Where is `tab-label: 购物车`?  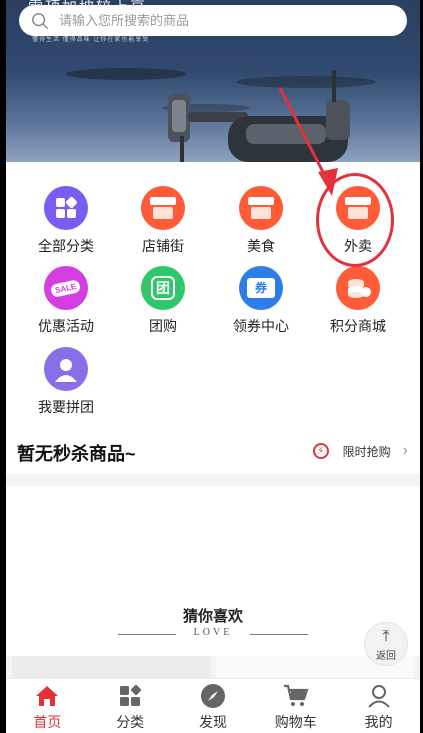
tab-label: 购物车 is located at coordinates (295, 722).